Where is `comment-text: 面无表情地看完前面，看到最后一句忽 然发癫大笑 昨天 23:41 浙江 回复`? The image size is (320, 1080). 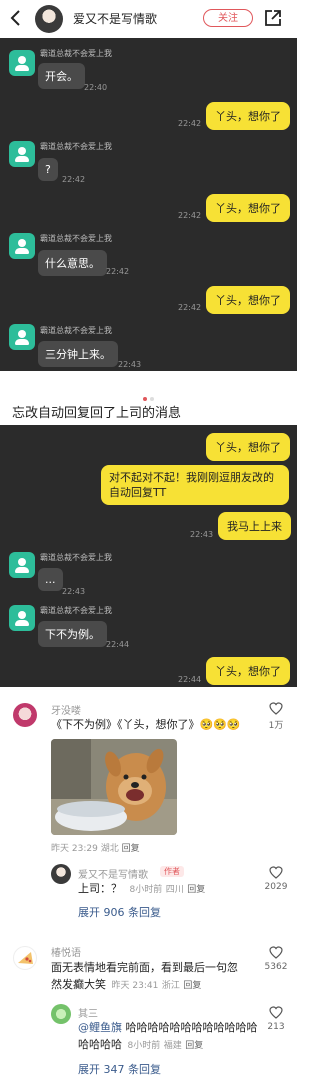 comment-text: 面无表情地看完前面，看到最后一句忽 然发癫大笑 昨天 23:41 浙江 回复 is located at coordinates (154, 977).